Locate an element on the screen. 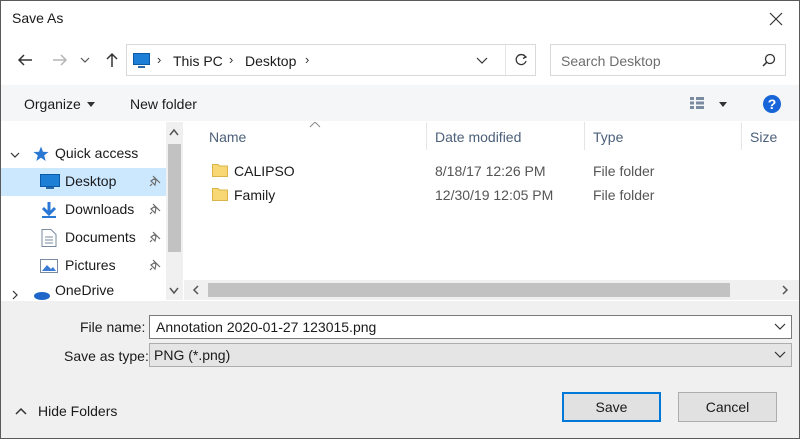 This screenshot has width=800, height=439. refresh-button is located at coordinates (520, 60).